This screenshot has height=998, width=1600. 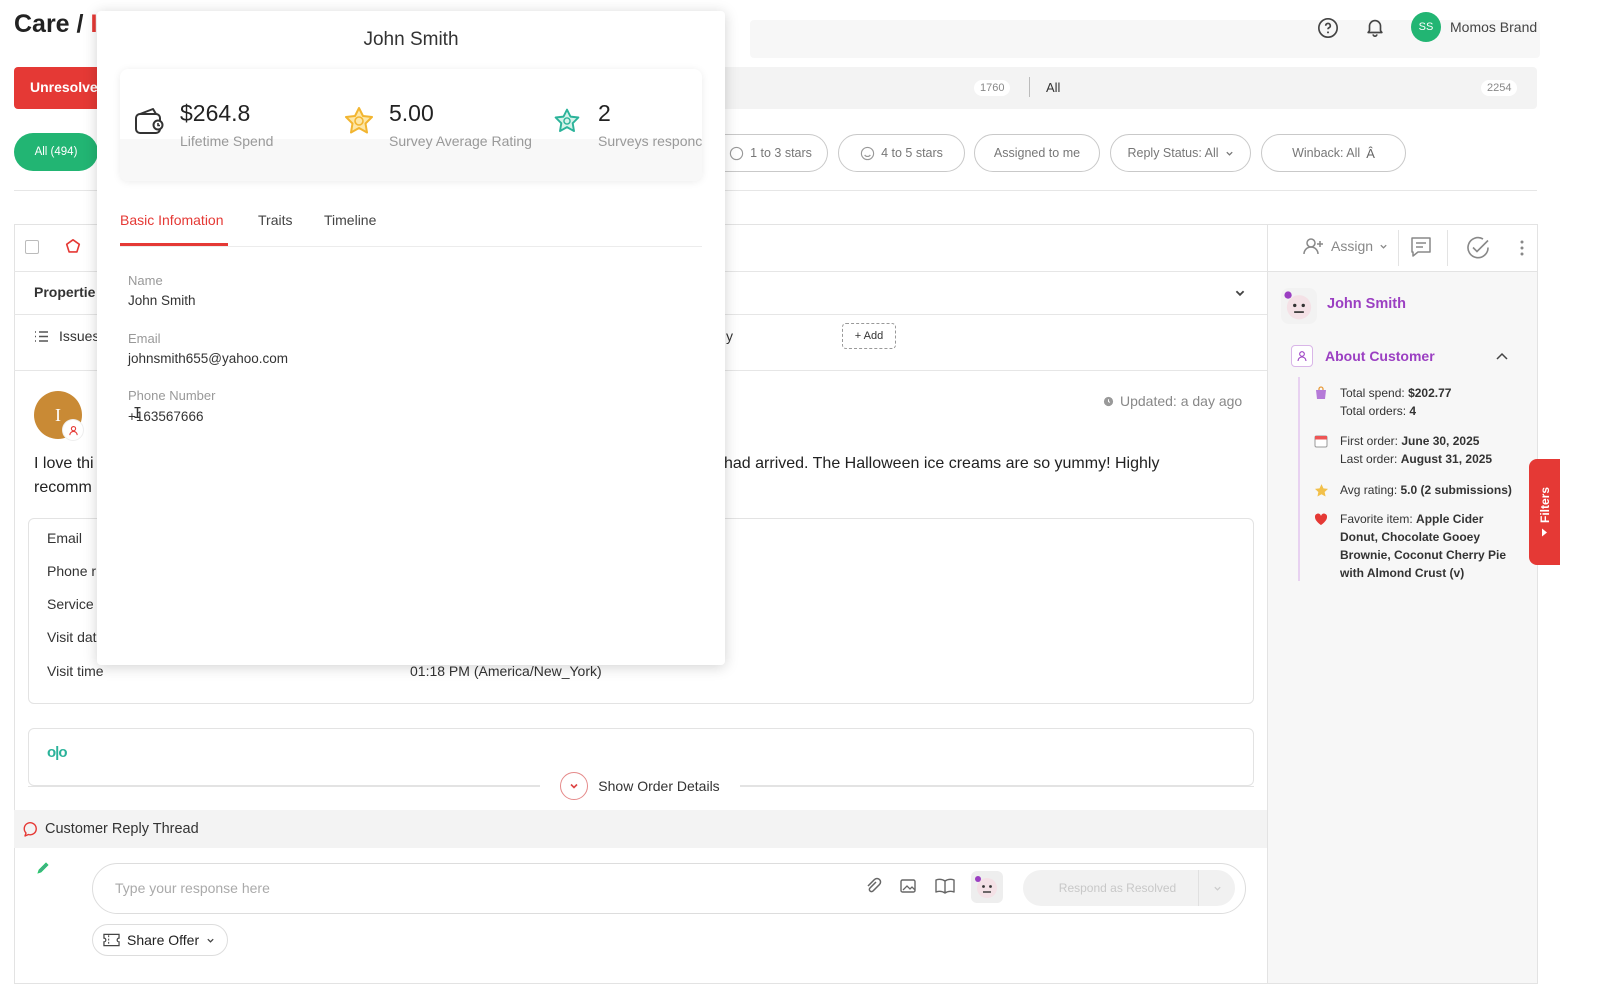 I want to click on heart-icon, so click(x=1321, y=519).